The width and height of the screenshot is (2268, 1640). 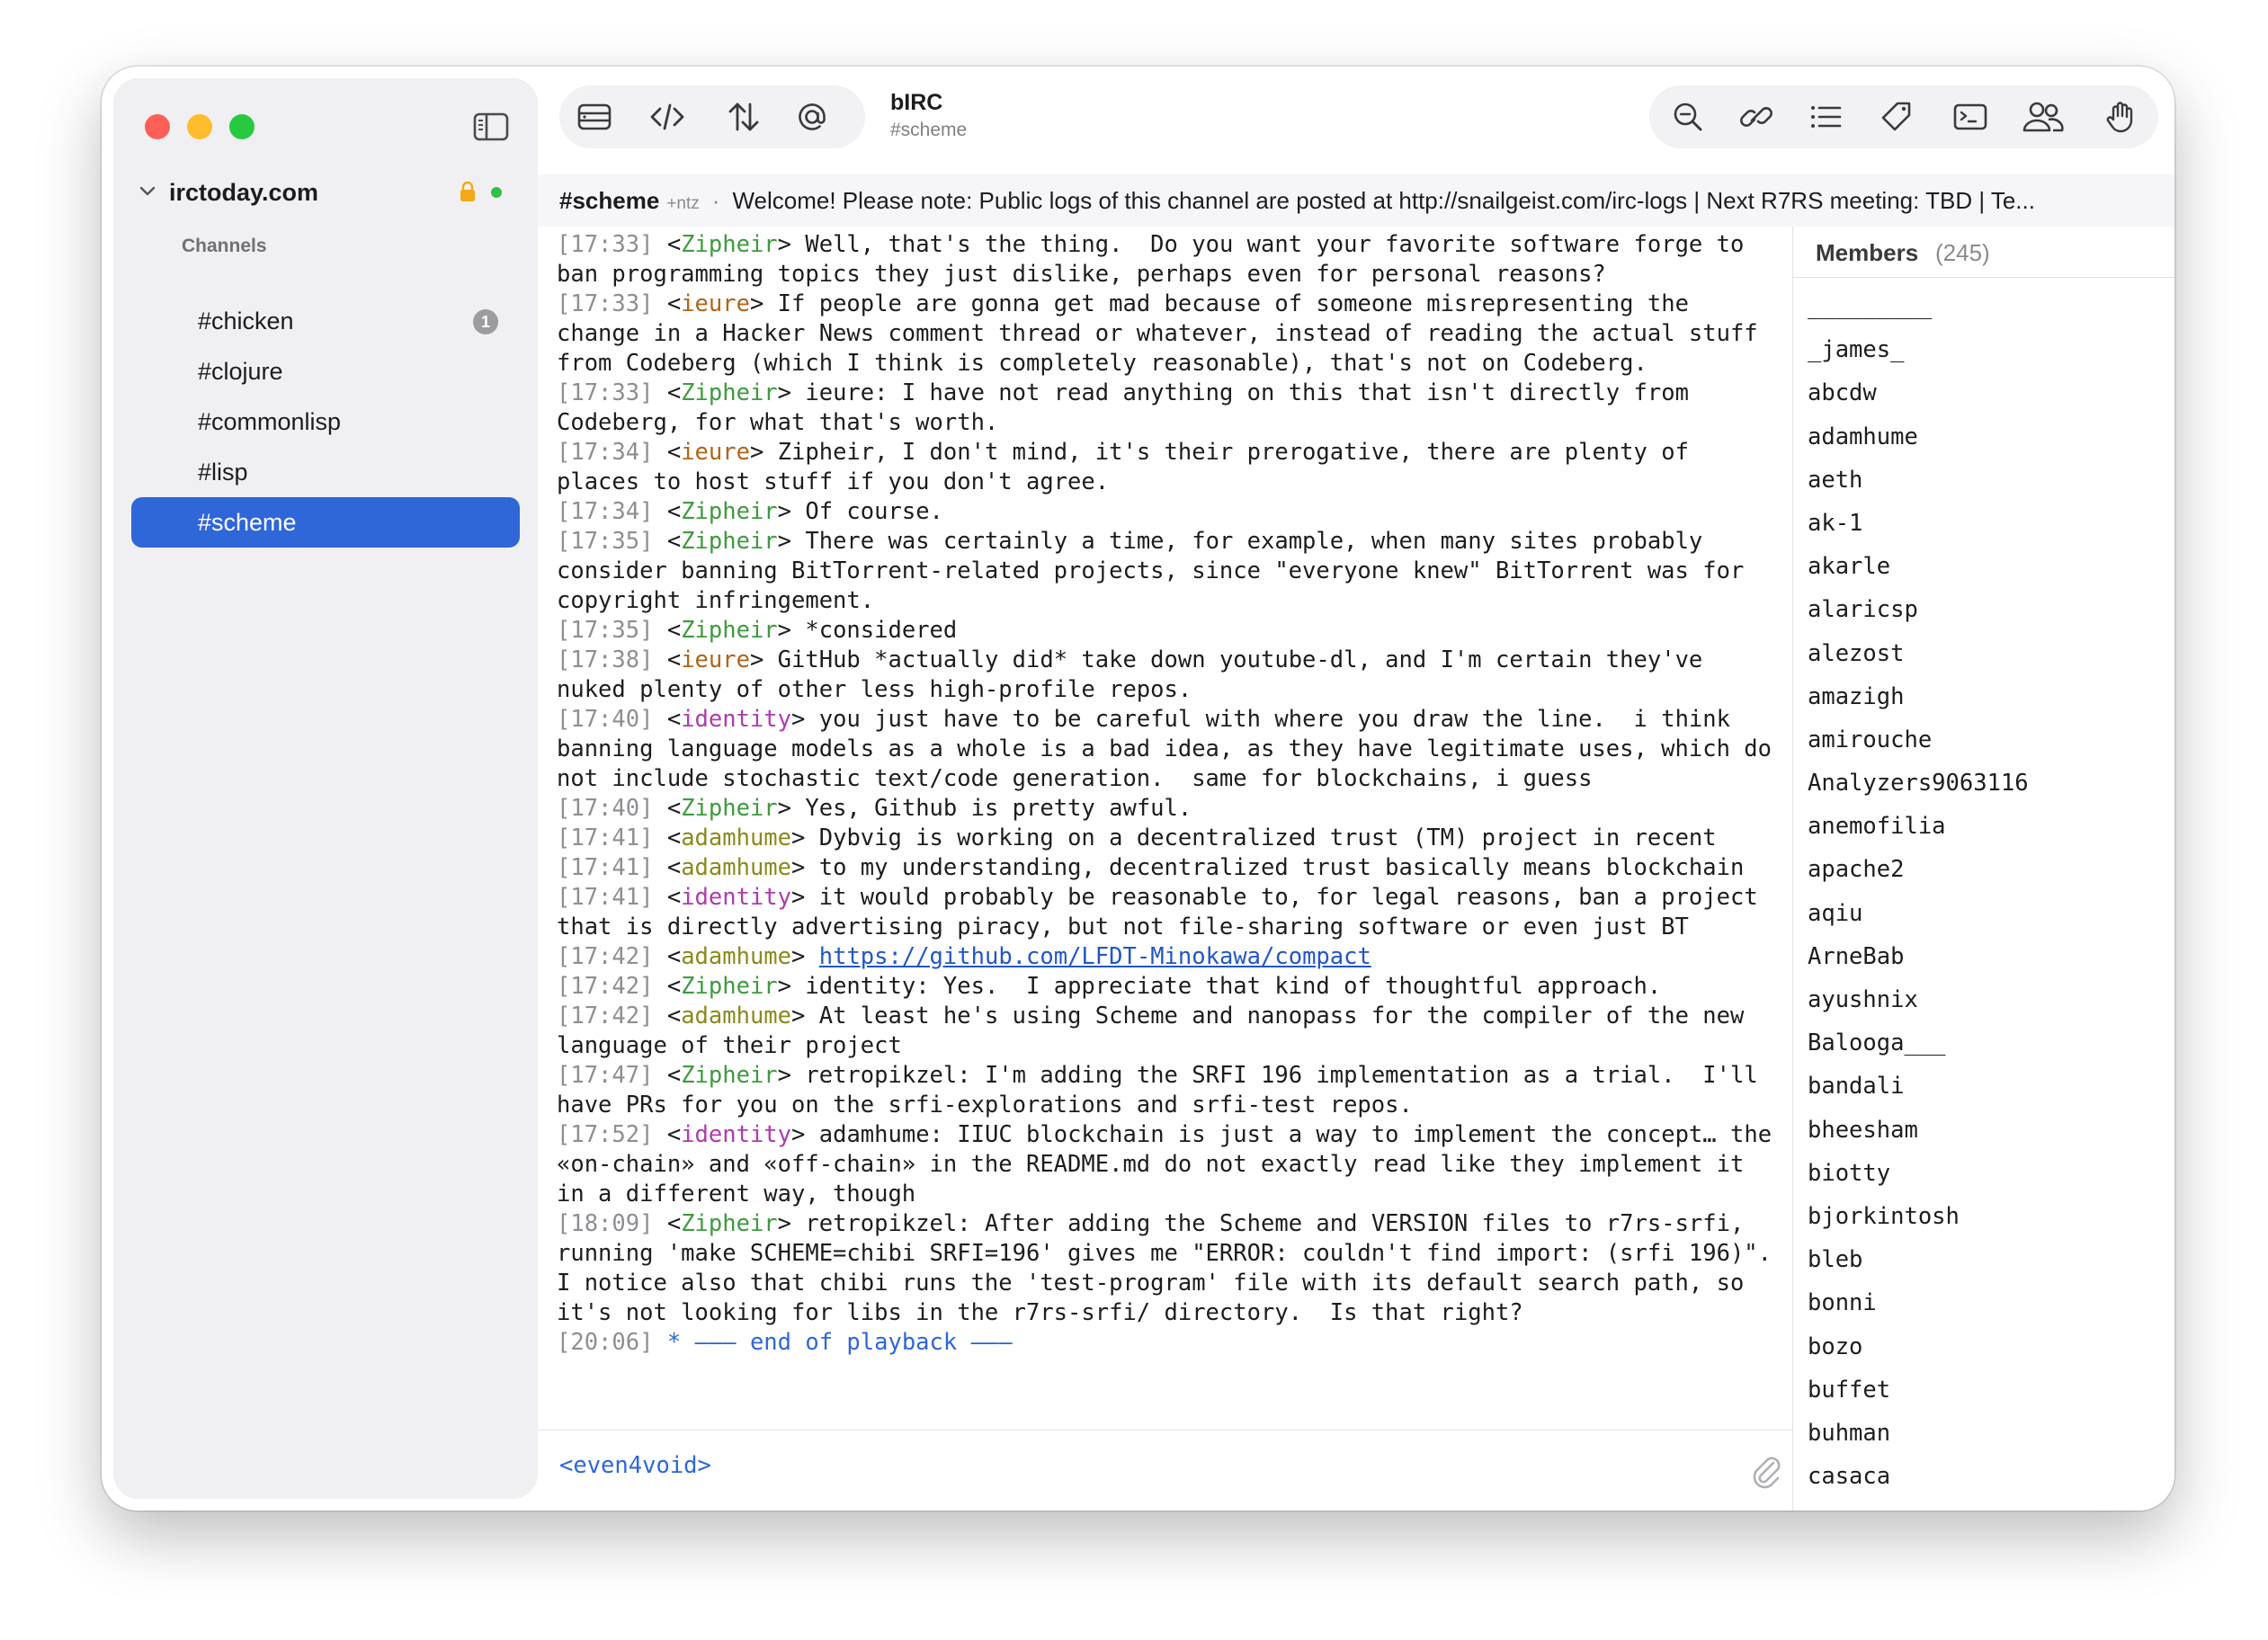 What do you see at coordinates (1165, 1471) in the screenshot?
I see `message-input-area: <even4void>` at bounding box center [1165, 1471].